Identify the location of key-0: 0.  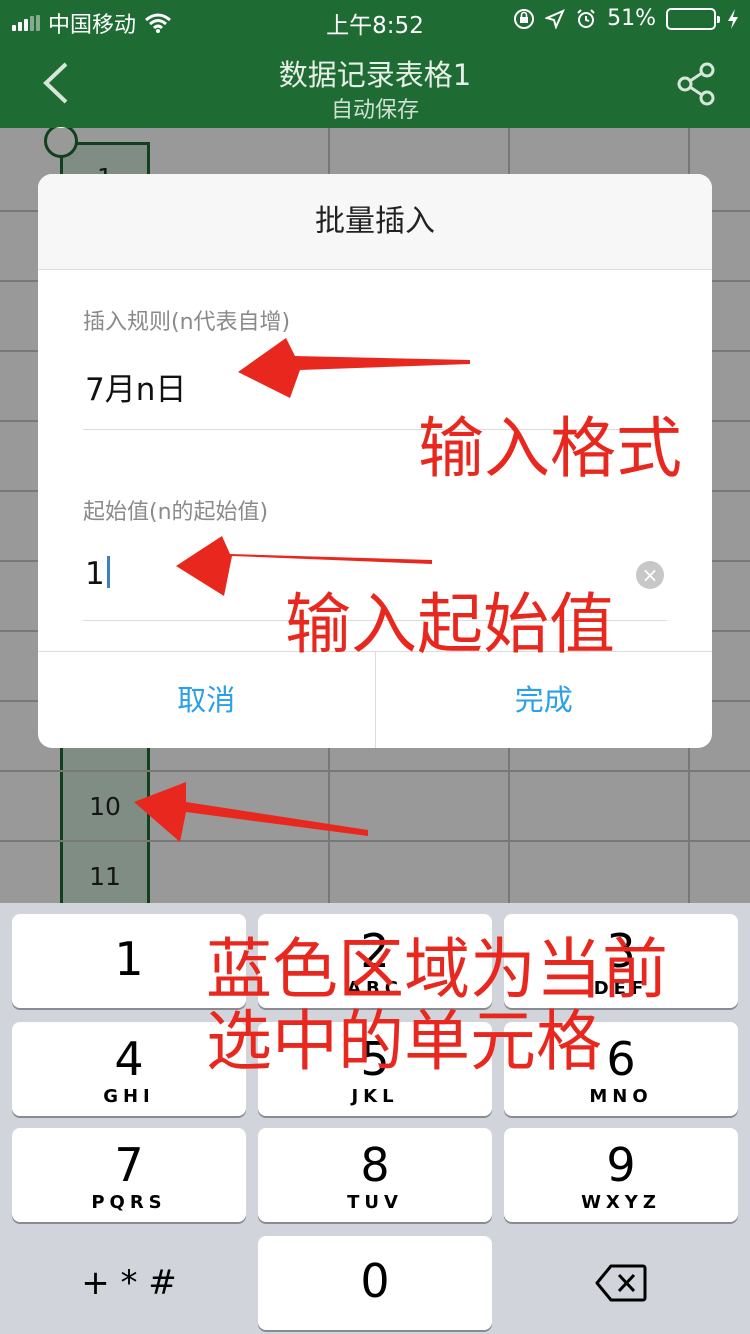
(375, 1283).